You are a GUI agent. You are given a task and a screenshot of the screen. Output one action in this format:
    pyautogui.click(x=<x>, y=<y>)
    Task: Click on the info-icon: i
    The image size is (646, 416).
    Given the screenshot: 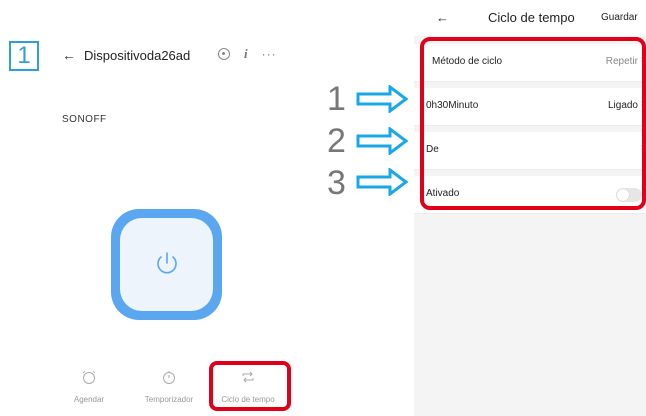 What is the action you would take?
    pyautogui.click(x=246, y=54)
    